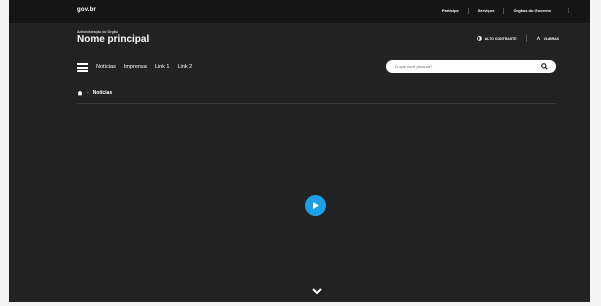  What do you see at coordinates (414, 66) in the screenshot?
I see `search-placeholder: O que você procura?` at bounding box center [414, 66].